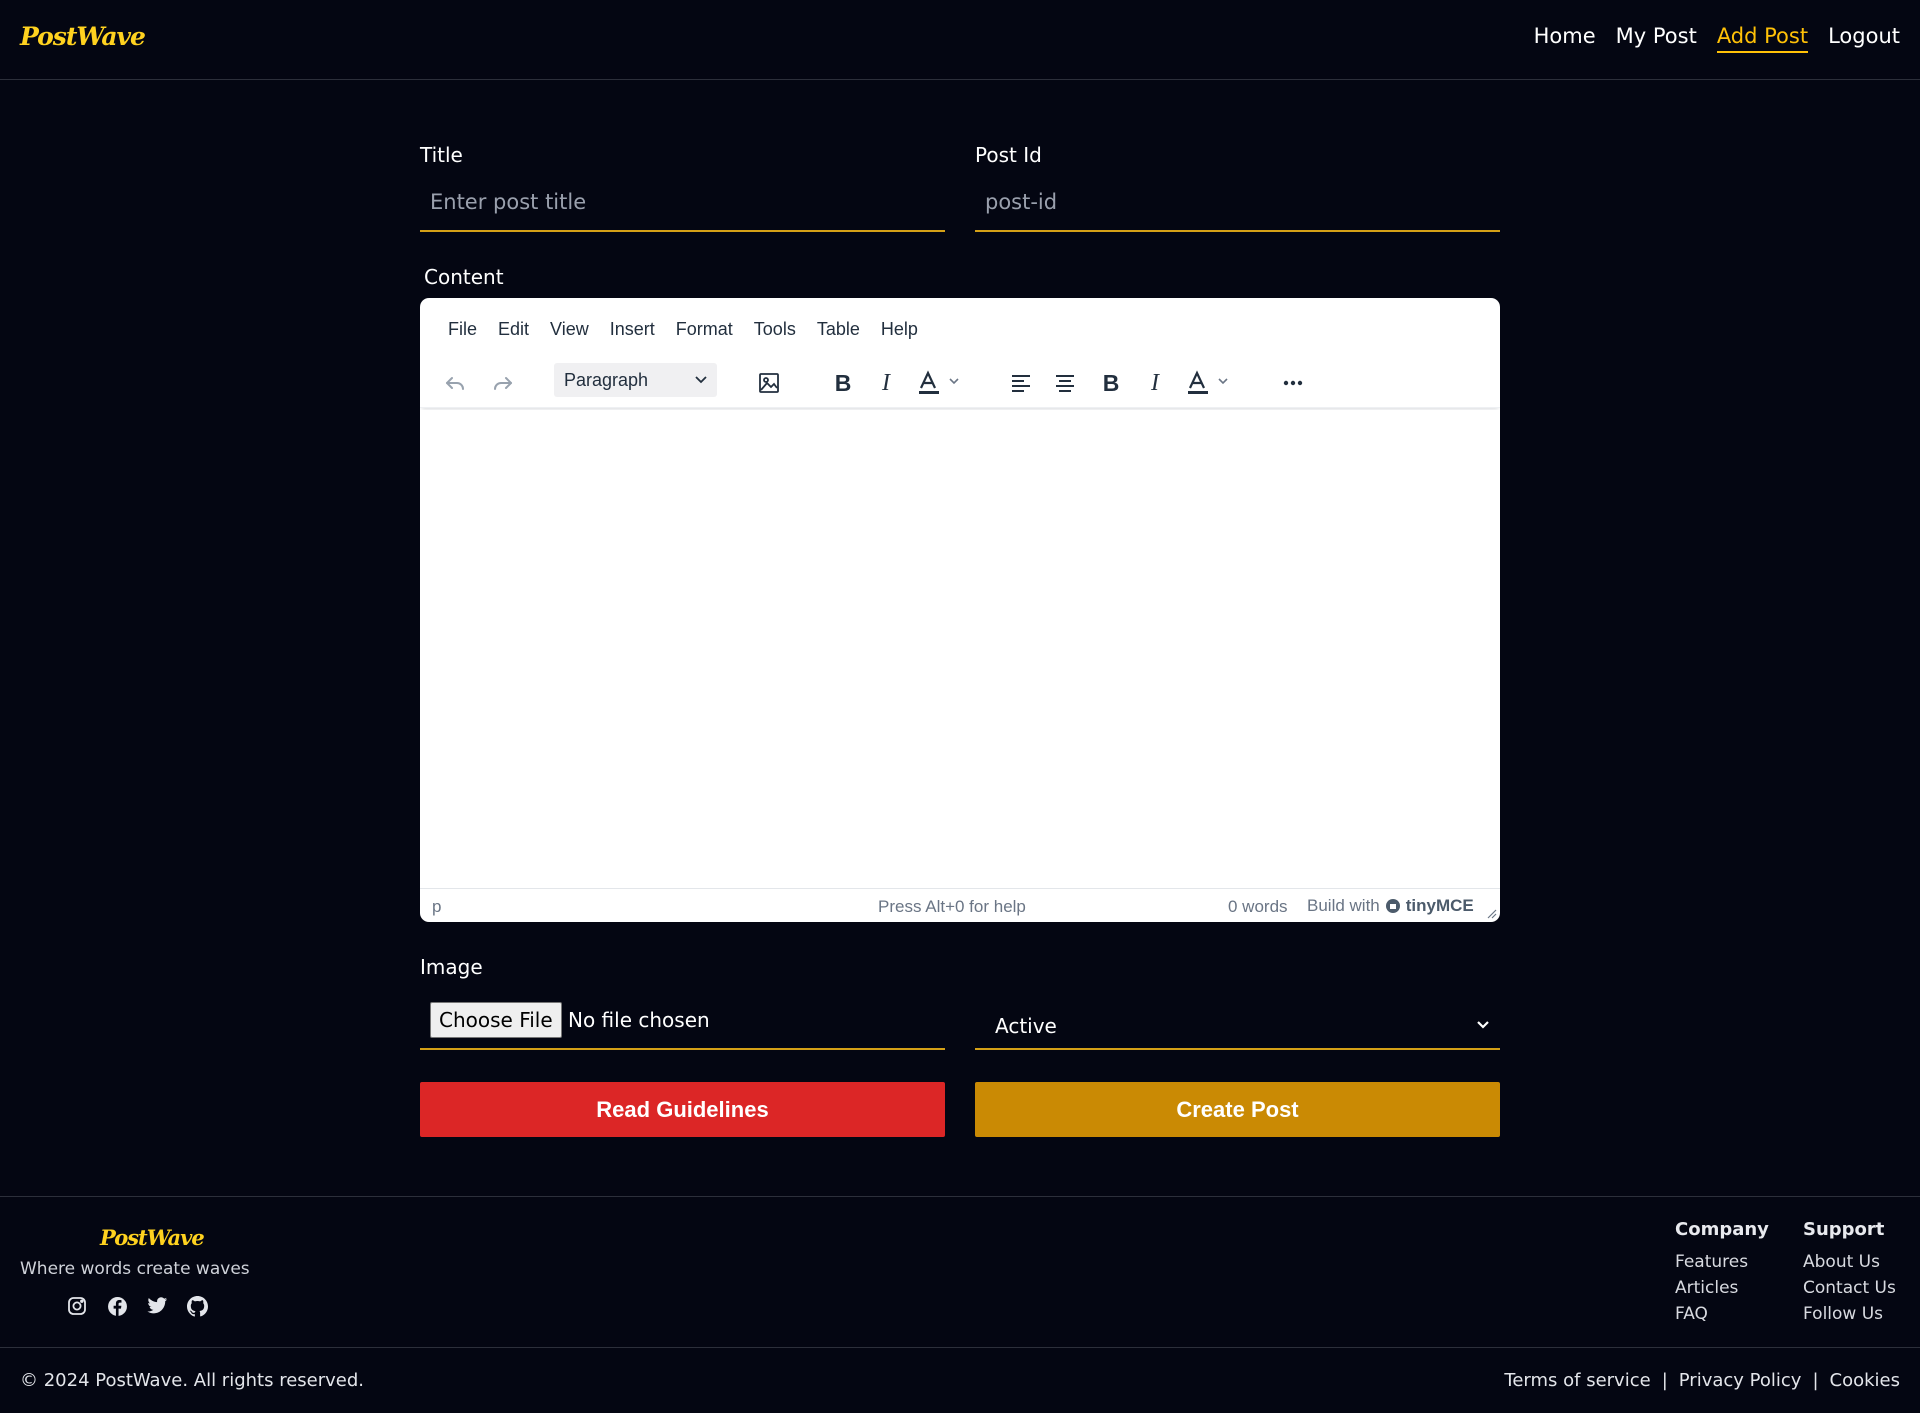 This screenshot has width=1920, height=1413. Describe the element at coordinates (1237, 1109) in the screenshot. I see `create-post-button: Create Post` at that location.